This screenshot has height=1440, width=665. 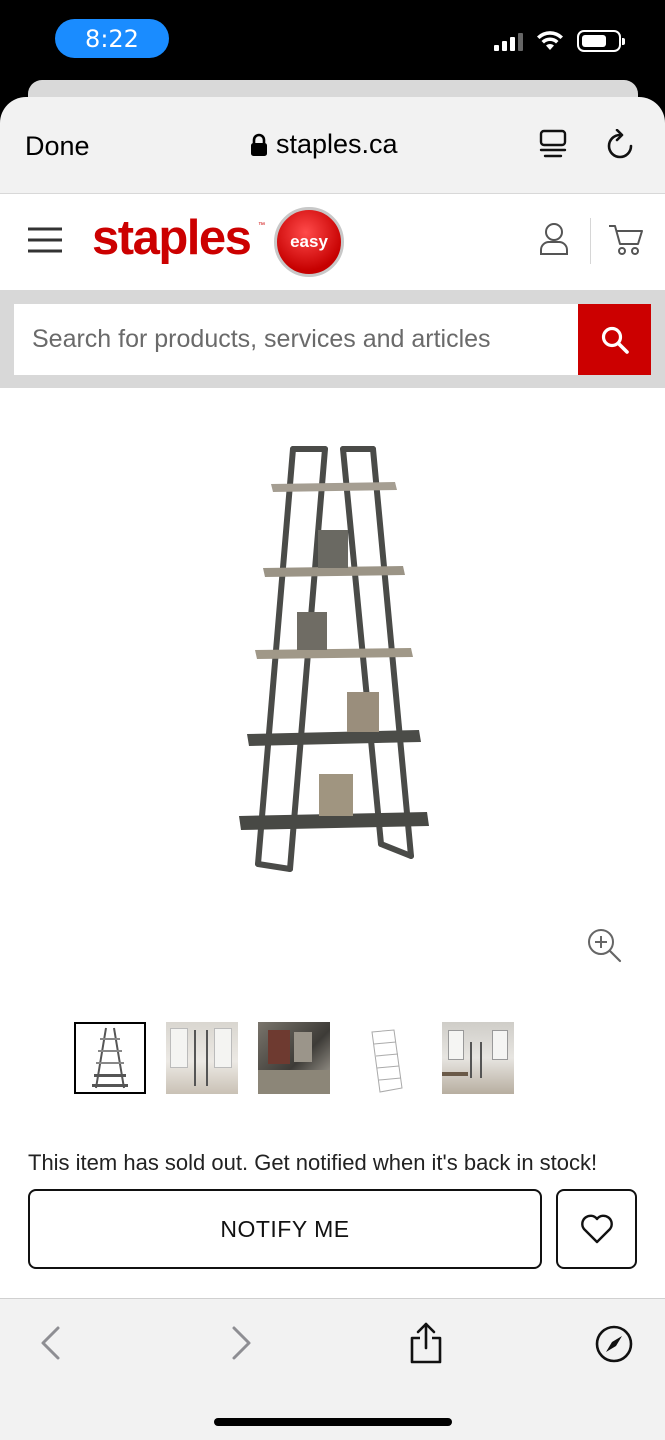 What do you see at coordinates (333, 659) in the screenshot?
I see `product-image` at bounding box center [333, 659].